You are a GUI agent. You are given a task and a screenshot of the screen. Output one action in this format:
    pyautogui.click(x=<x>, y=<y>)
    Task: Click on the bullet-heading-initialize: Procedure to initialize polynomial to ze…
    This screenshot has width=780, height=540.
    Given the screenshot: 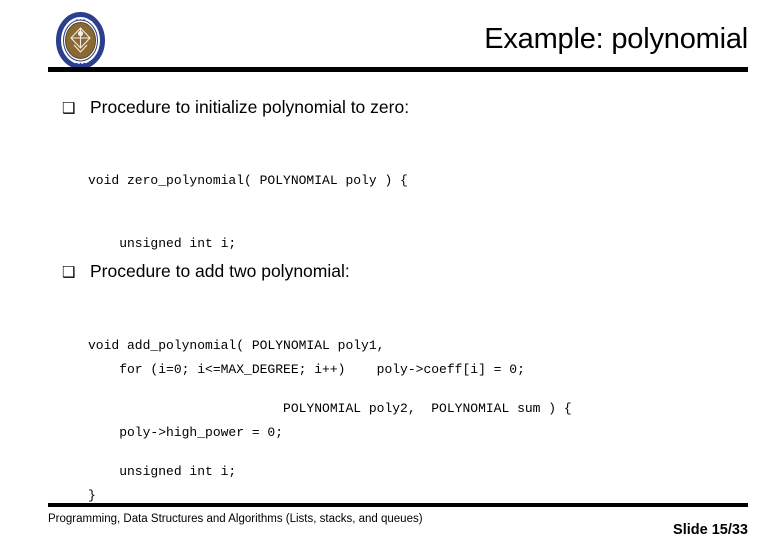 What is the action you would take?
    pyautogui.click(x=250, y=107)
    